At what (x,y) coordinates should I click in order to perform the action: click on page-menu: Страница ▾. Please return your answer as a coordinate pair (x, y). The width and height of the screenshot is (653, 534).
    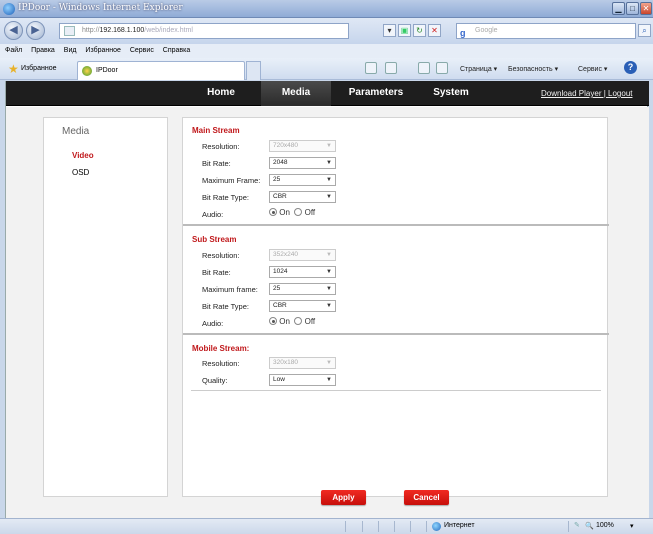
    Looking at the image, I should click on (478, 69).